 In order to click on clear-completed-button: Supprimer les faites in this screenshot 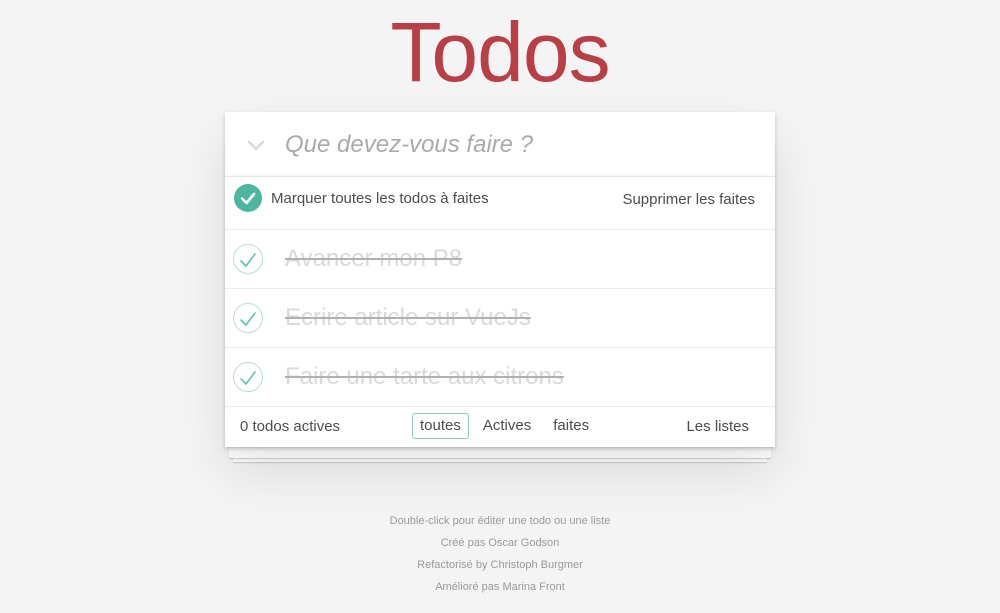, I will do `click(688, 199)`.